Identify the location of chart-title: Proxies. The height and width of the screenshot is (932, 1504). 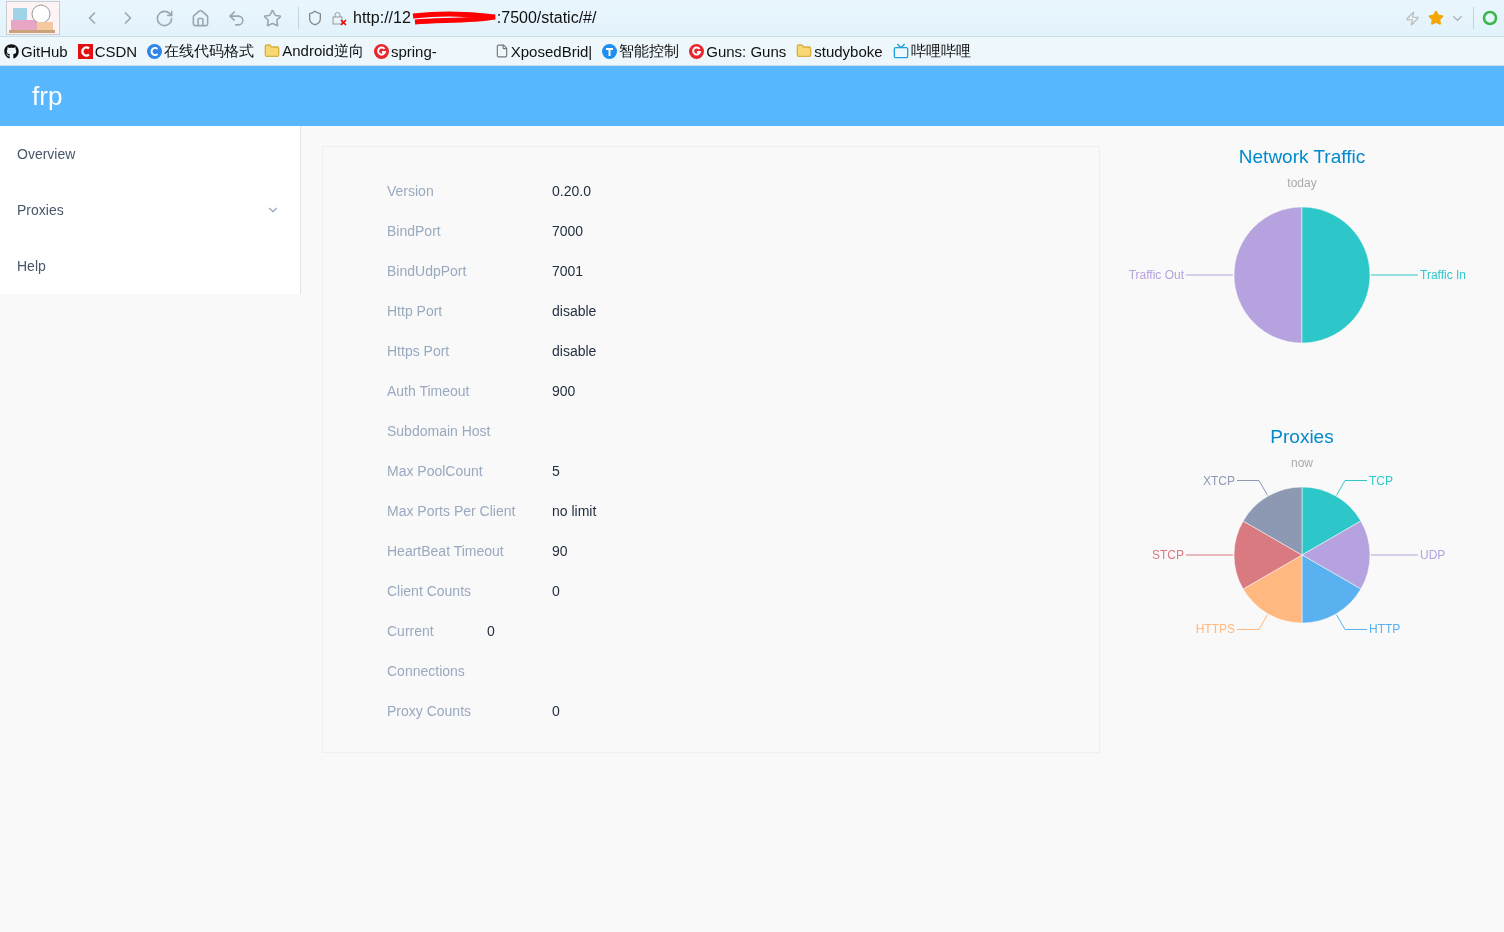
(1302, 437).